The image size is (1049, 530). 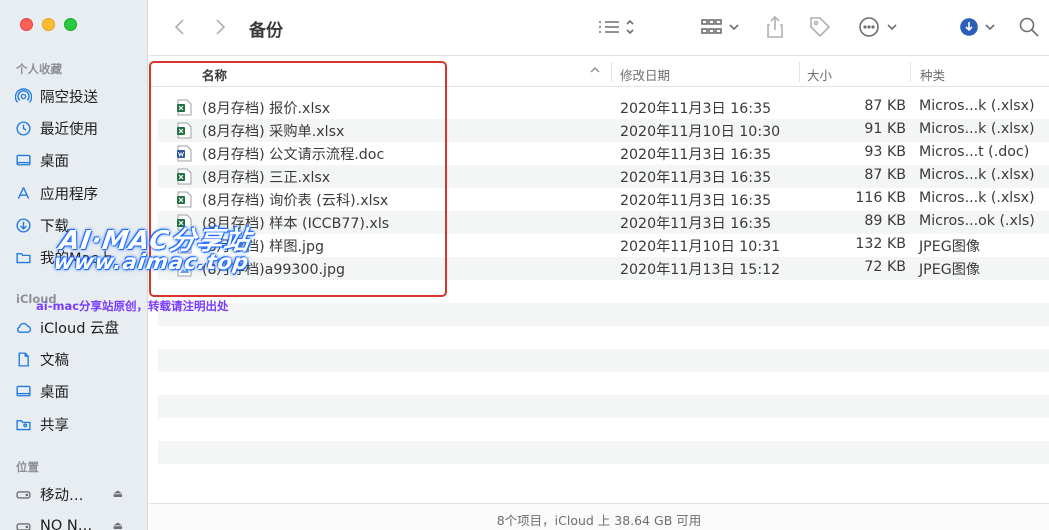 I want to click on more-actions-button, so click(x=879, y=27).